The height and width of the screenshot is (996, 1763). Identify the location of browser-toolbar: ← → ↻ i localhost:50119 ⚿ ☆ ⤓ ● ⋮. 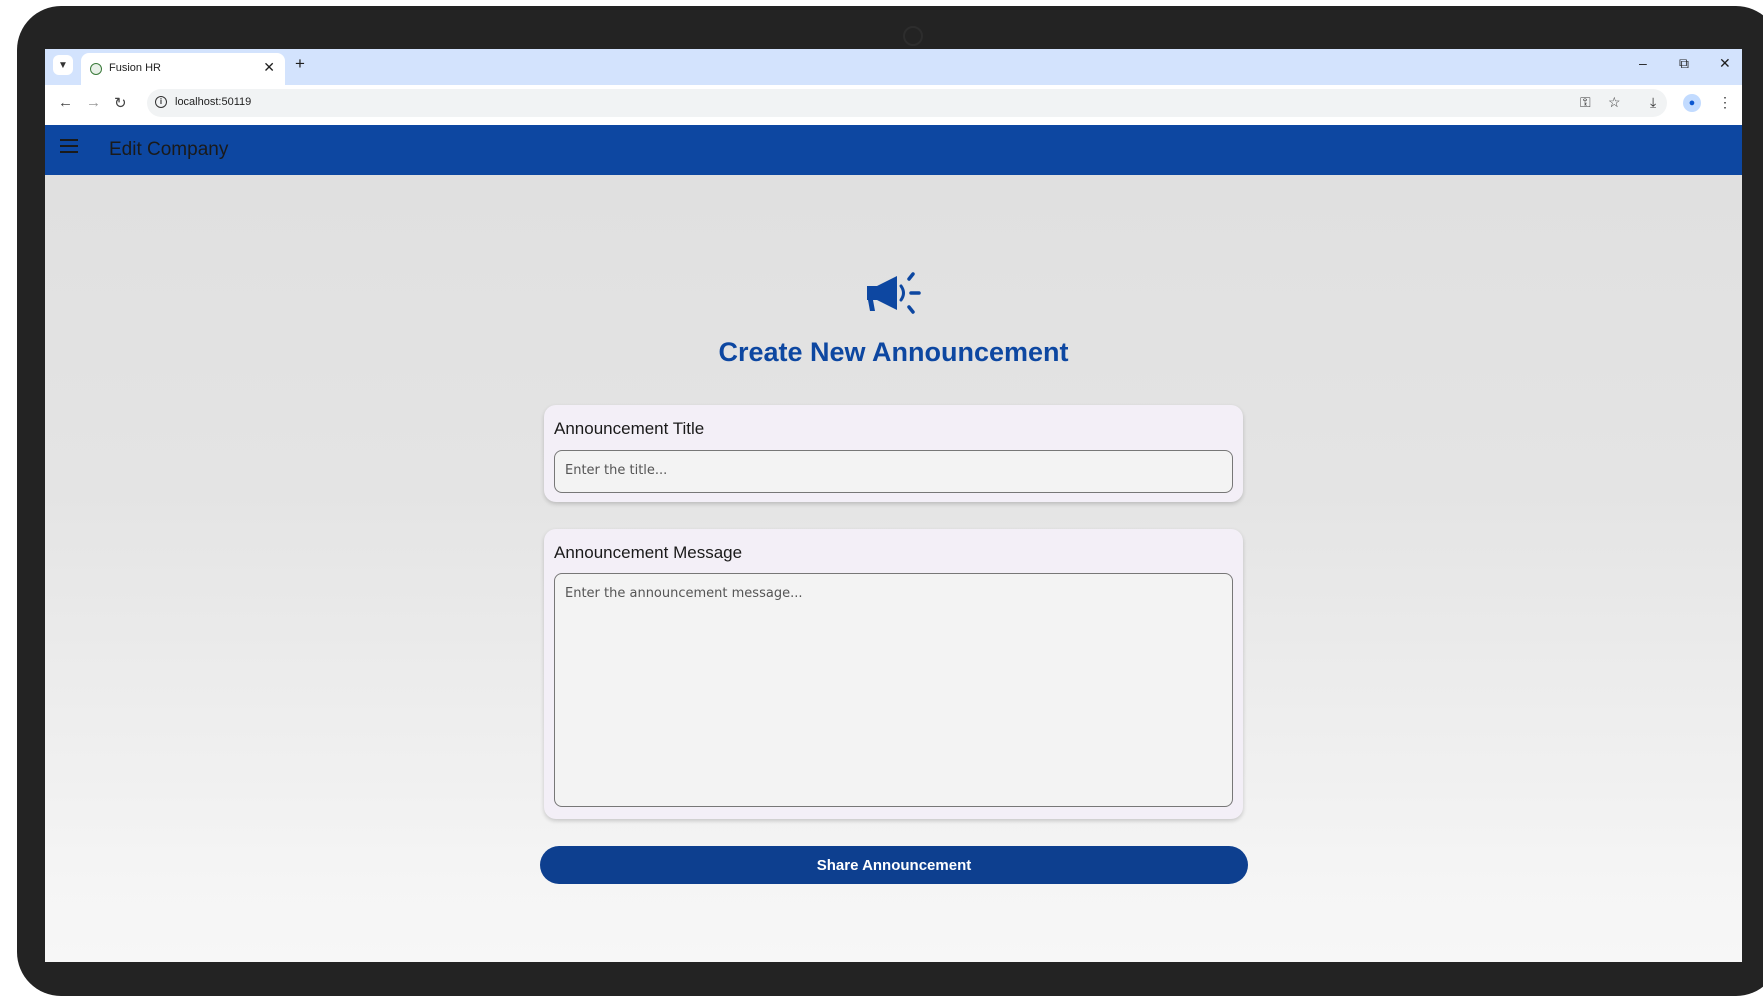
(893, 105).